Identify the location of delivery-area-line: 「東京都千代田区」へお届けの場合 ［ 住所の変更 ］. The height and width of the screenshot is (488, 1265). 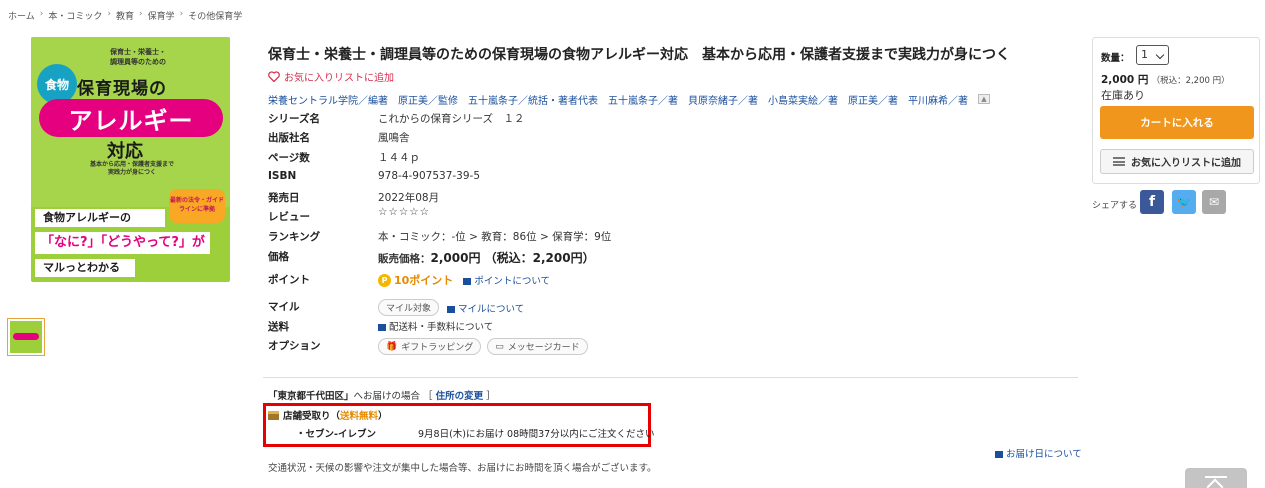
(382, 395).